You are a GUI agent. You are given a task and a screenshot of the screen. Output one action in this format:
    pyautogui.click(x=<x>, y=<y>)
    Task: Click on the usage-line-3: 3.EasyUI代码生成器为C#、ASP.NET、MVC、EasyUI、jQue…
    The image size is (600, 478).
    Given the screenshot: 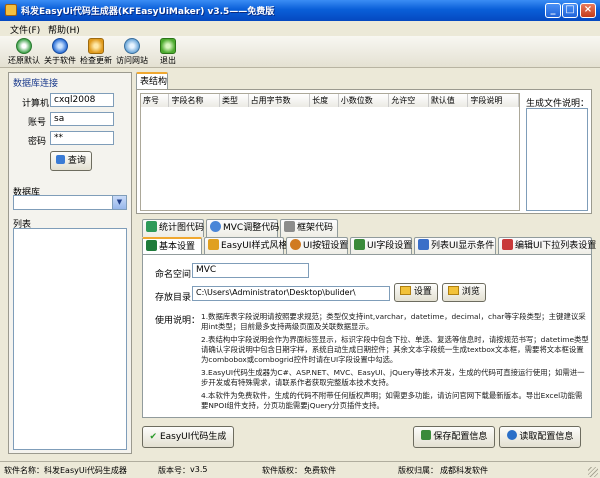 What is the action you would take?
    pyautogui.click(x=393, y=377)
    